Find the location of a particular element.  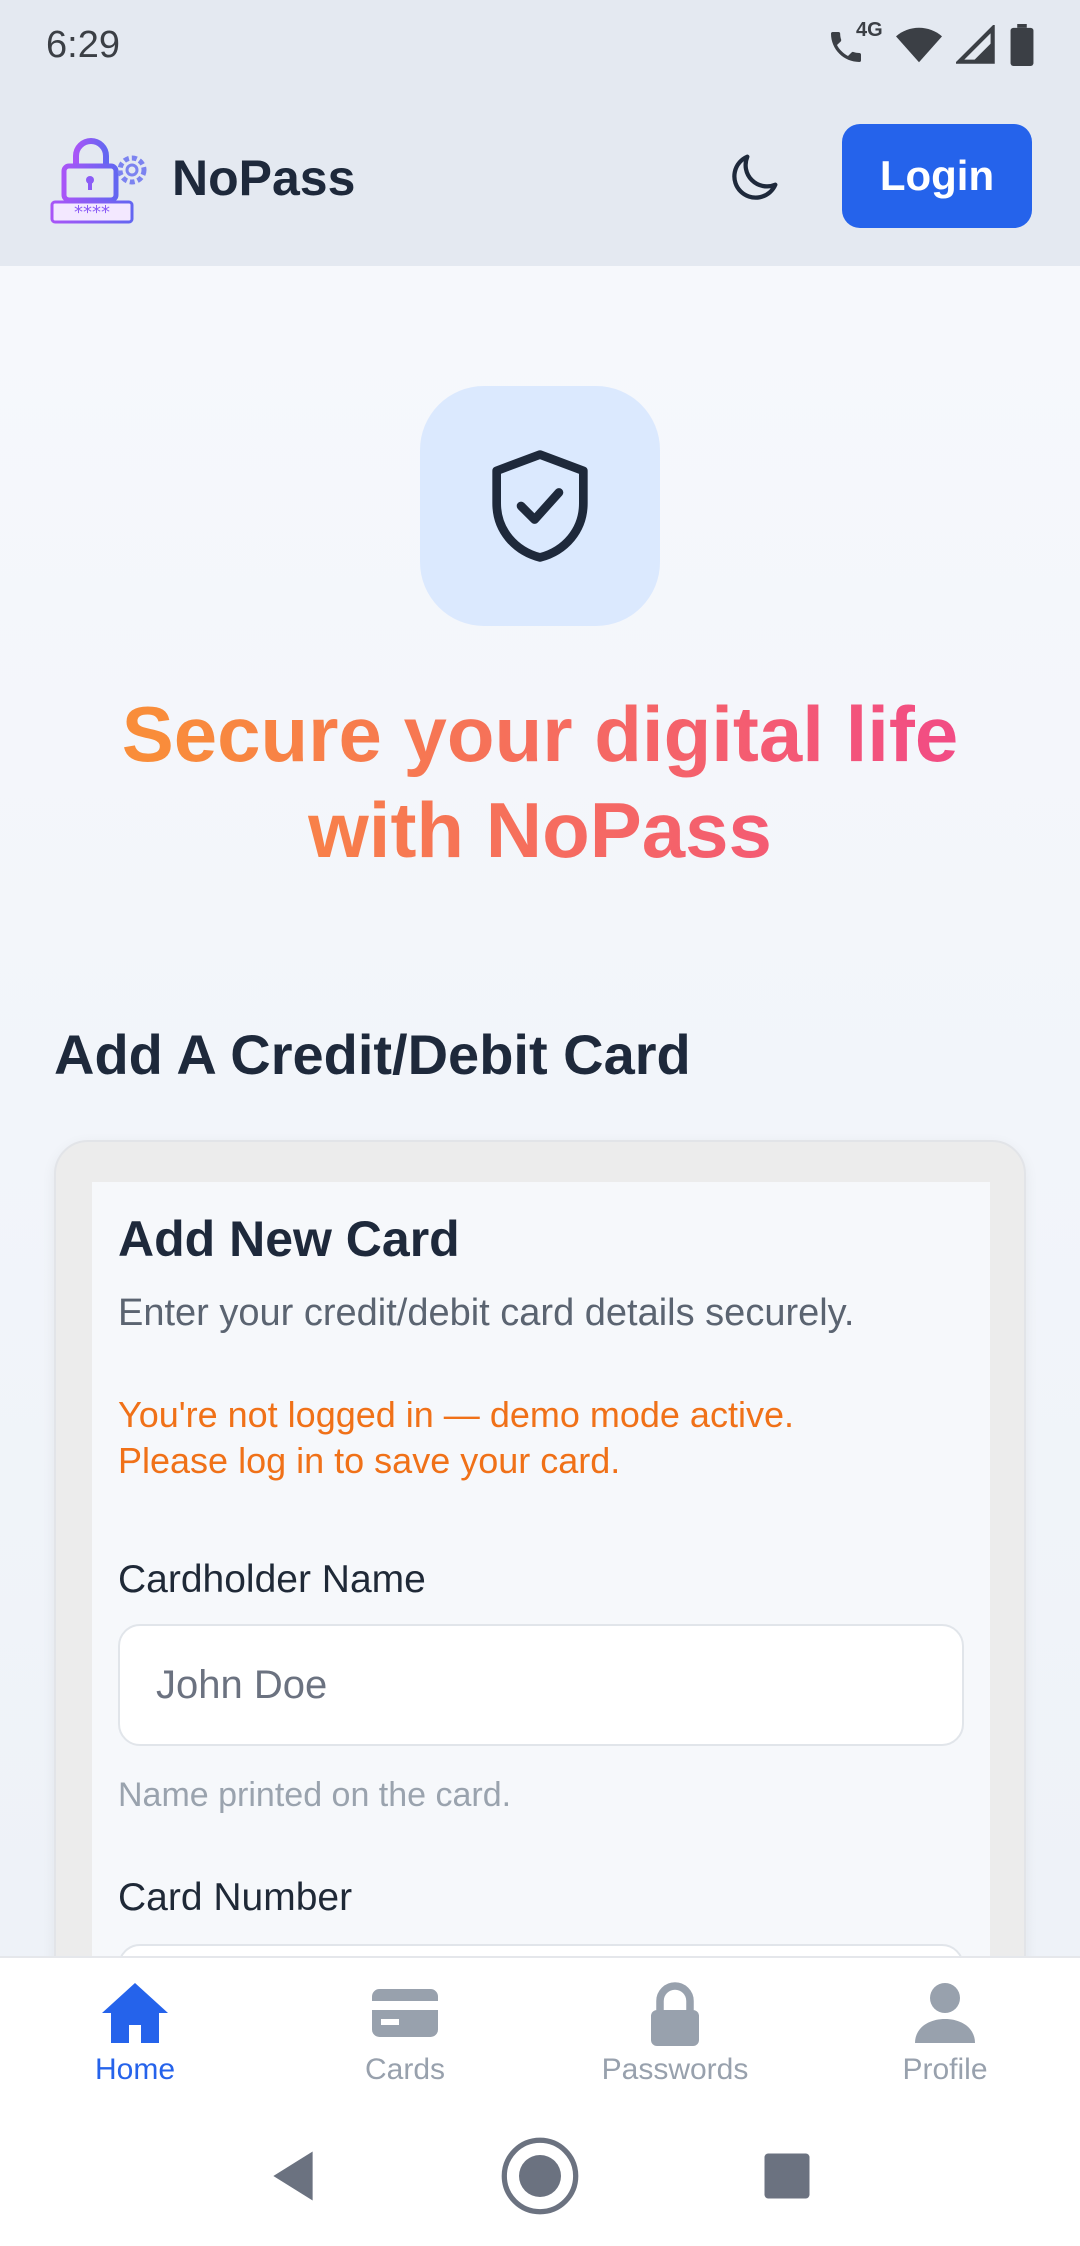

wifi-icon is located at coordinates (919, 45).